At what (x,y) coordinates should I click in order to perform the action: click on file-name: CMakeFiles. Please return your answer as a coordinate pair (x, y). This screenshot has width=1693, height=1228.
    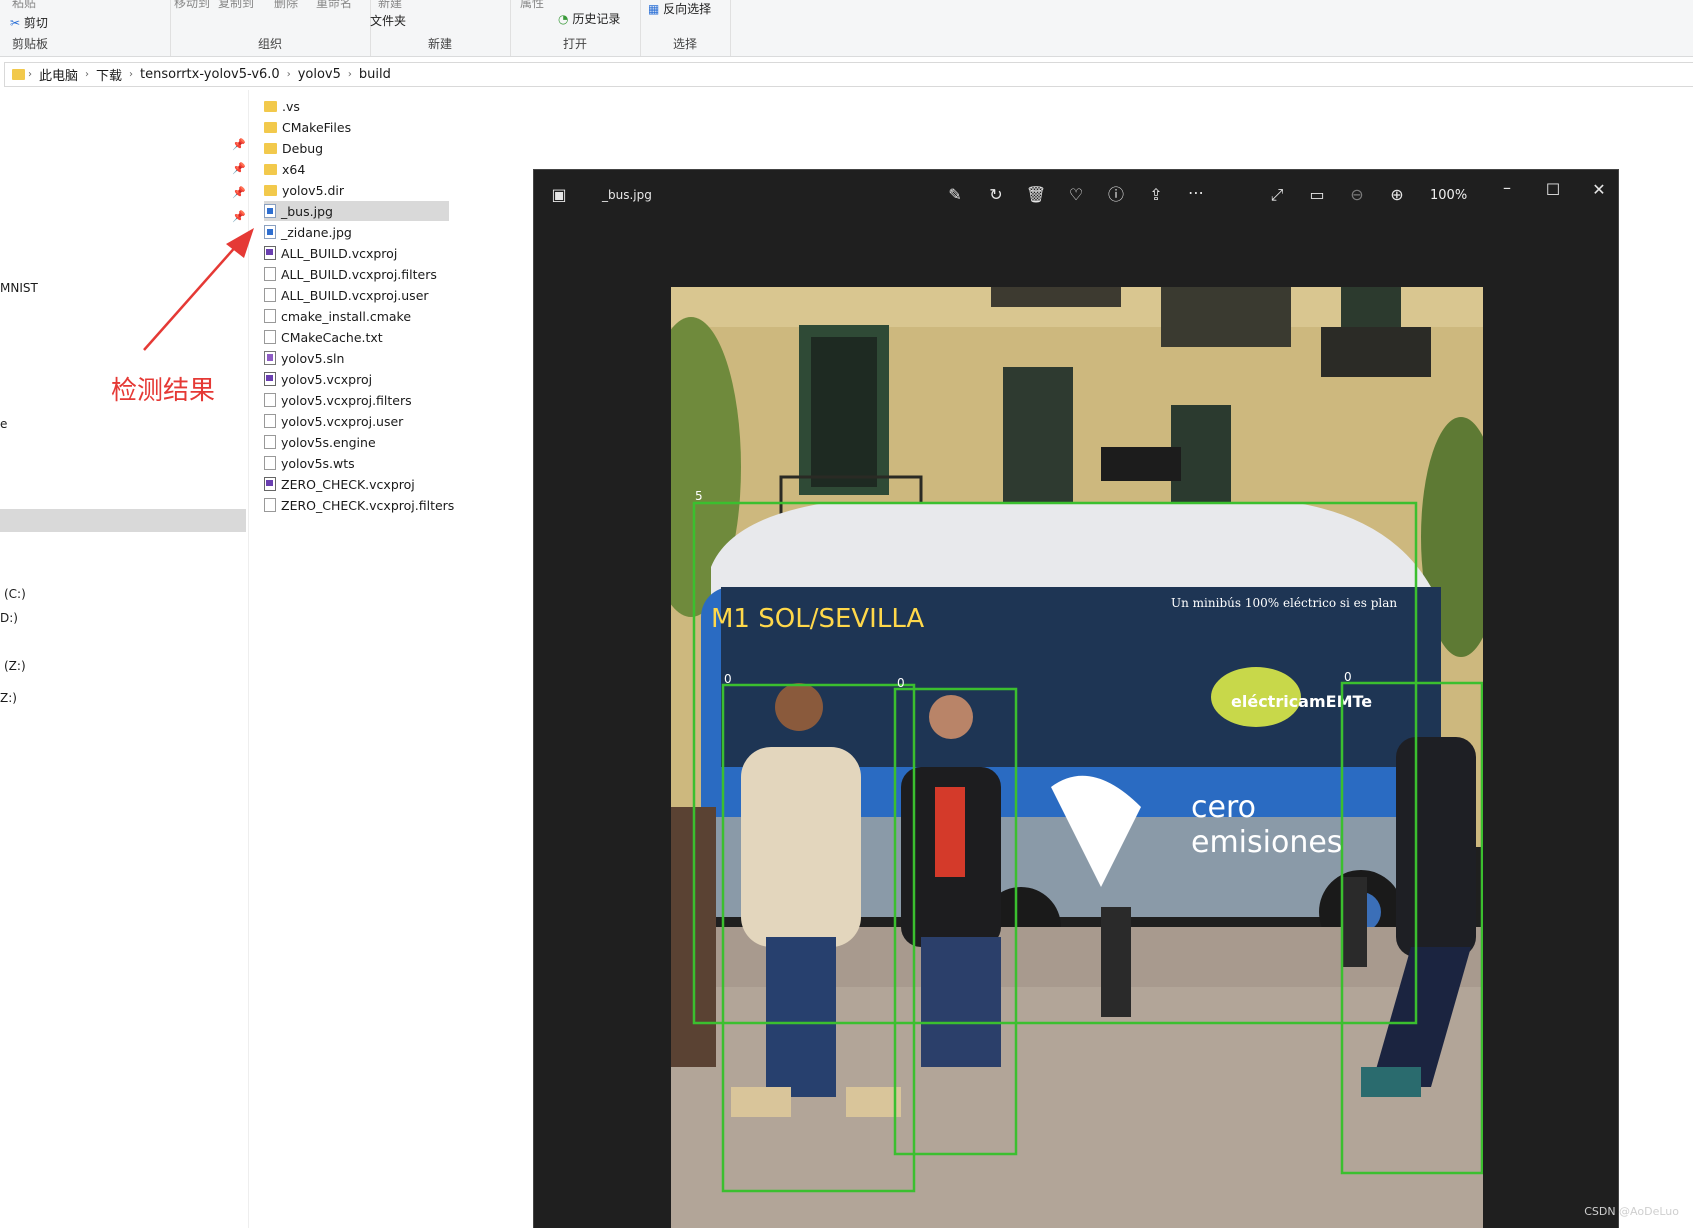
    Looking at the image, I should click on (317, 127).